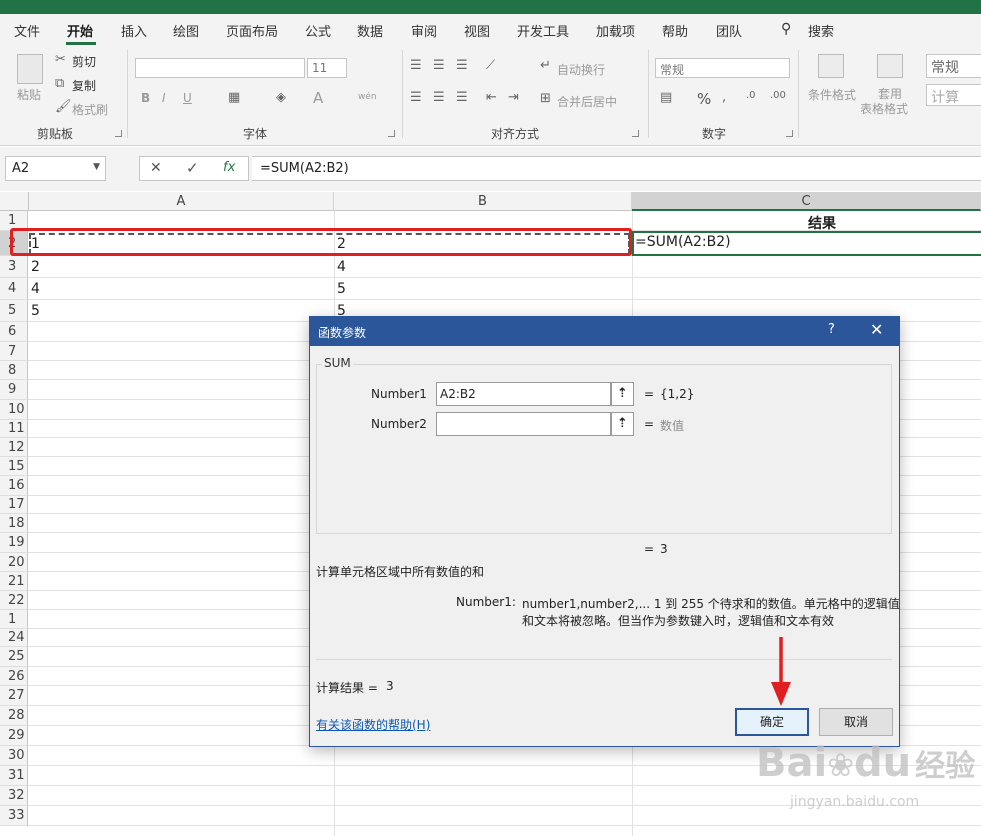 This screenshot has width=981, height=836. Describe the element at coordinates (14, 676) in the screenshot. I see `row-header: 26` at that location.